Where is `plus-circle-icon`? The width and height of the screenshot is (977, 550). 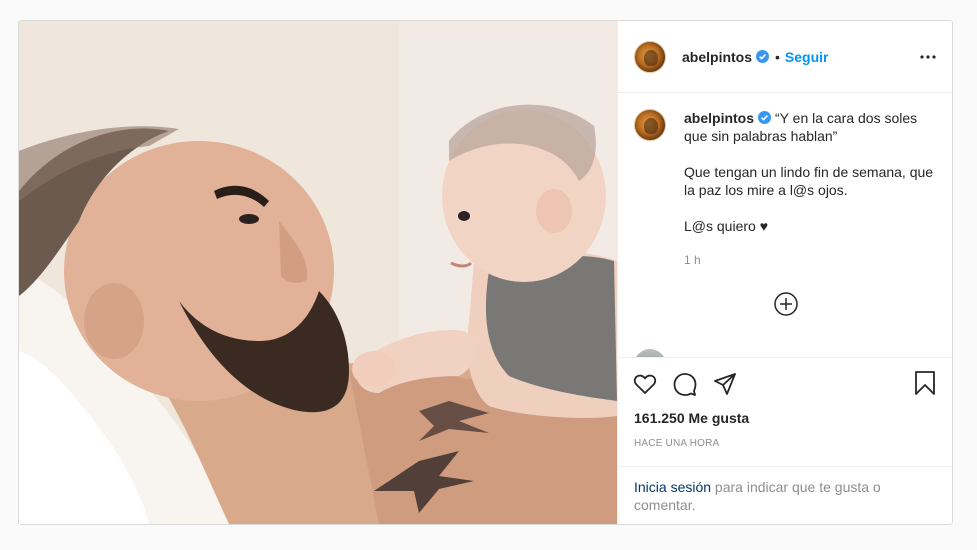 plus-circle-icon is located at coordinates (786, 304).